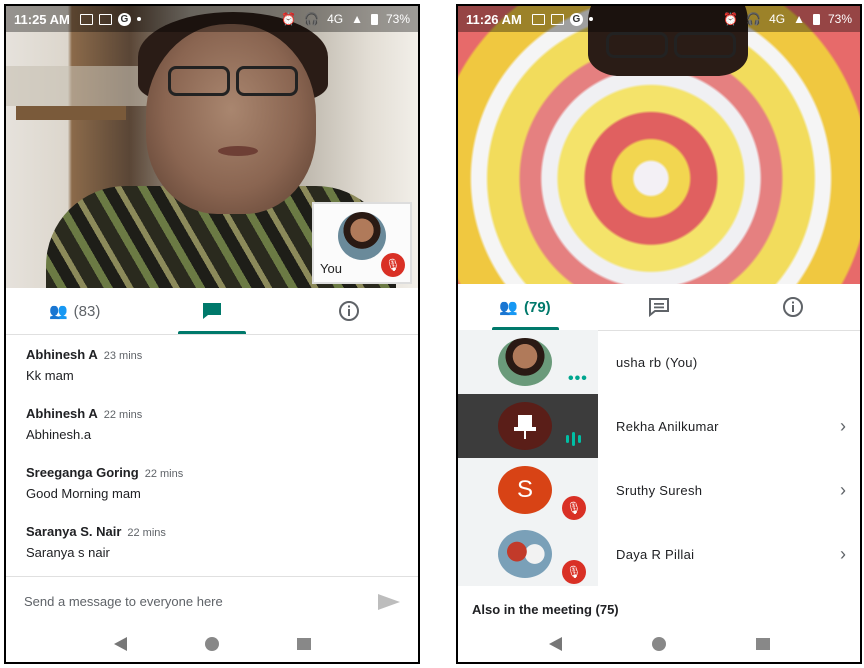 The image size is (864, 668). What do you see at coordinates (59, 434) in the screenshot?
I see `message-text: Abhinesh.a` at bounding box center [59, 434].